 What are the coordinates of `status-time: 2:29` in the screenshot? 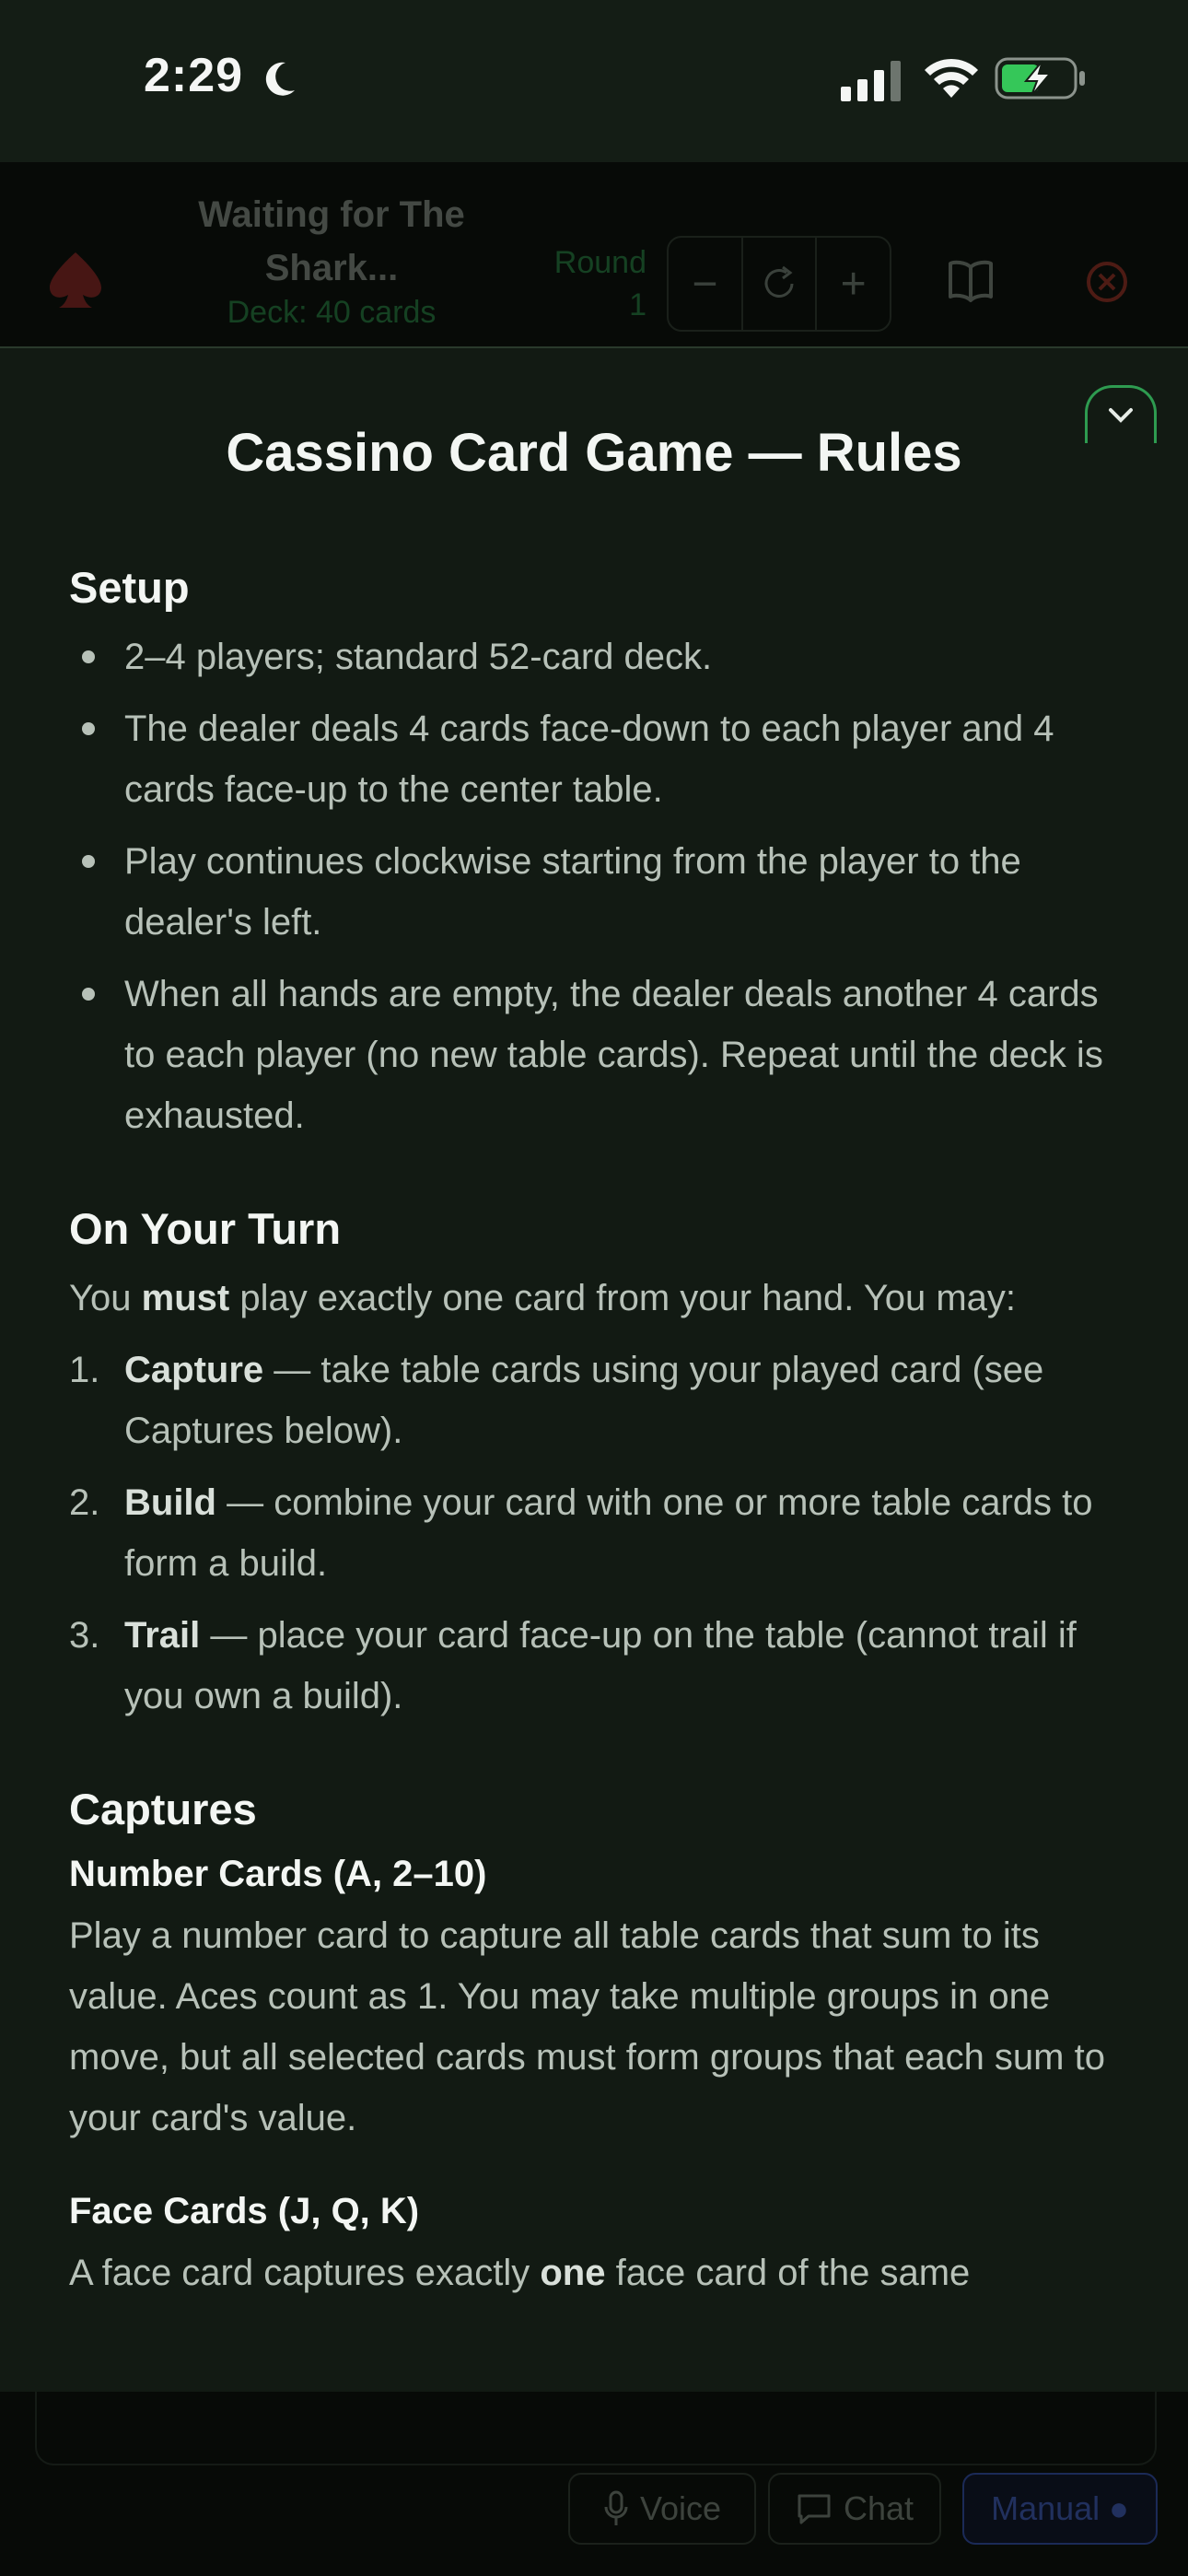 It's located at (194, 75).